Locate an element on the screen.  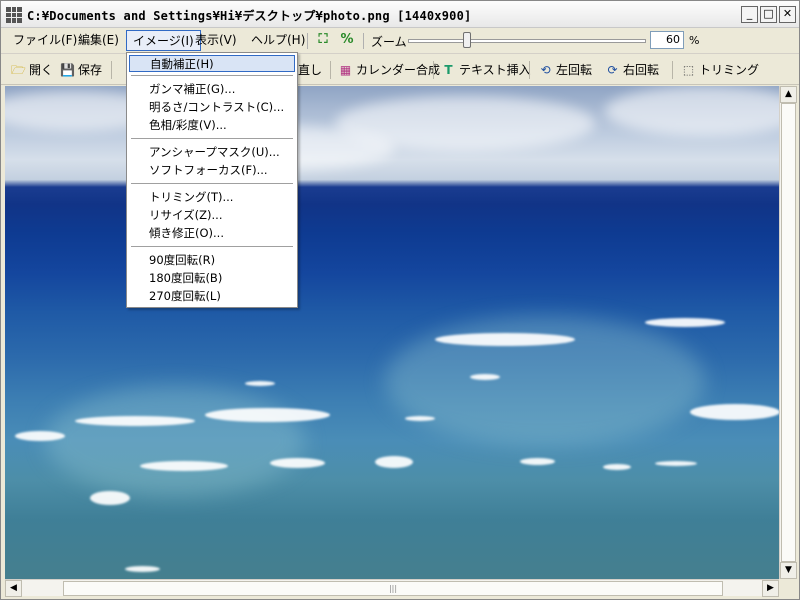
rotate-right-label: 右回転 is located at coordinates (641, 69).